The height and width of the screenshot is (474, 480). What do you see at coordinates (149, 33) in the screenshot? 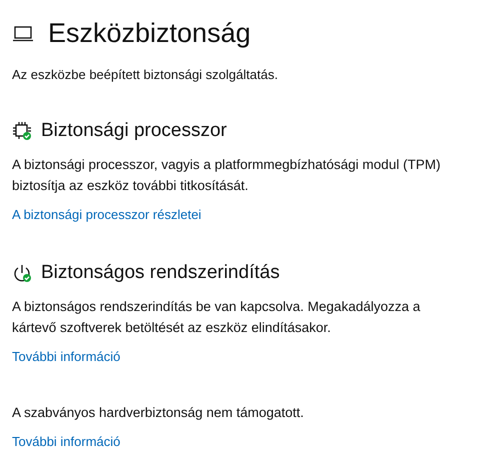
I see `page-title: Eszközbiztonság` at bounding box center [149, 33].